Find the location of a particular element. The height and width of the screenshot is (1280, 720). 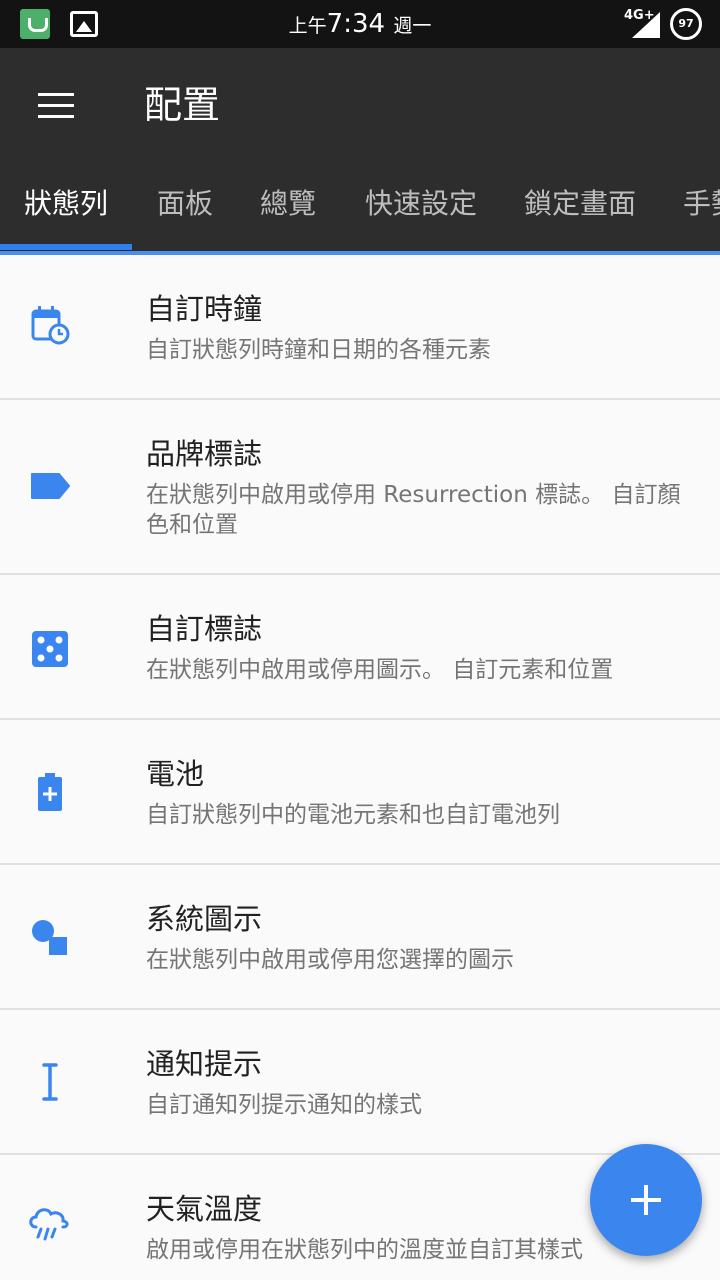

item-title: 自訂時鐘 is located at coordinates (204, 309).